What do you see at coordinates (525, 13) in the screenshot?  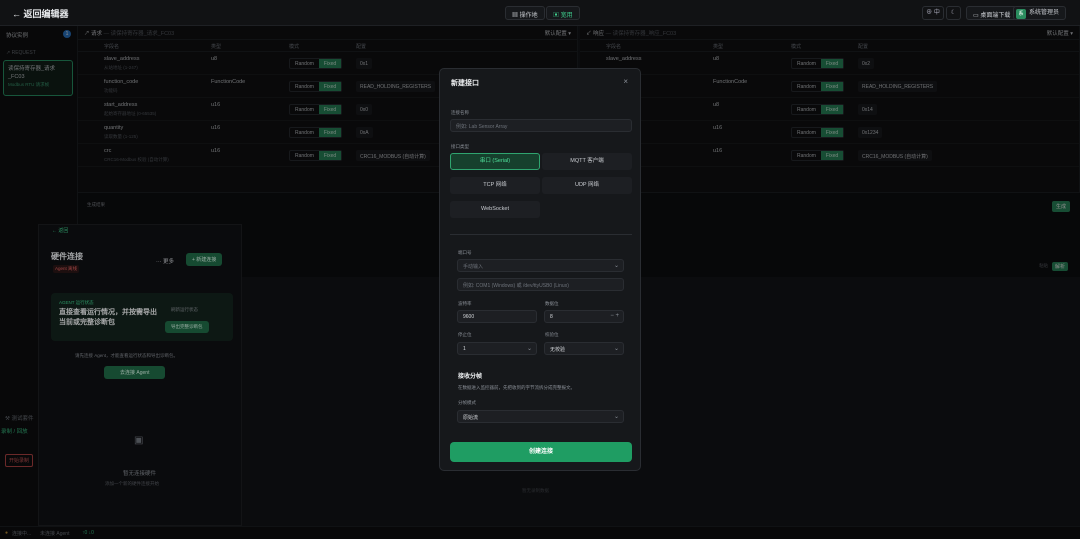 I see `toolbar-button-1: ▦ 操作地` at bounding box center [525, 13].